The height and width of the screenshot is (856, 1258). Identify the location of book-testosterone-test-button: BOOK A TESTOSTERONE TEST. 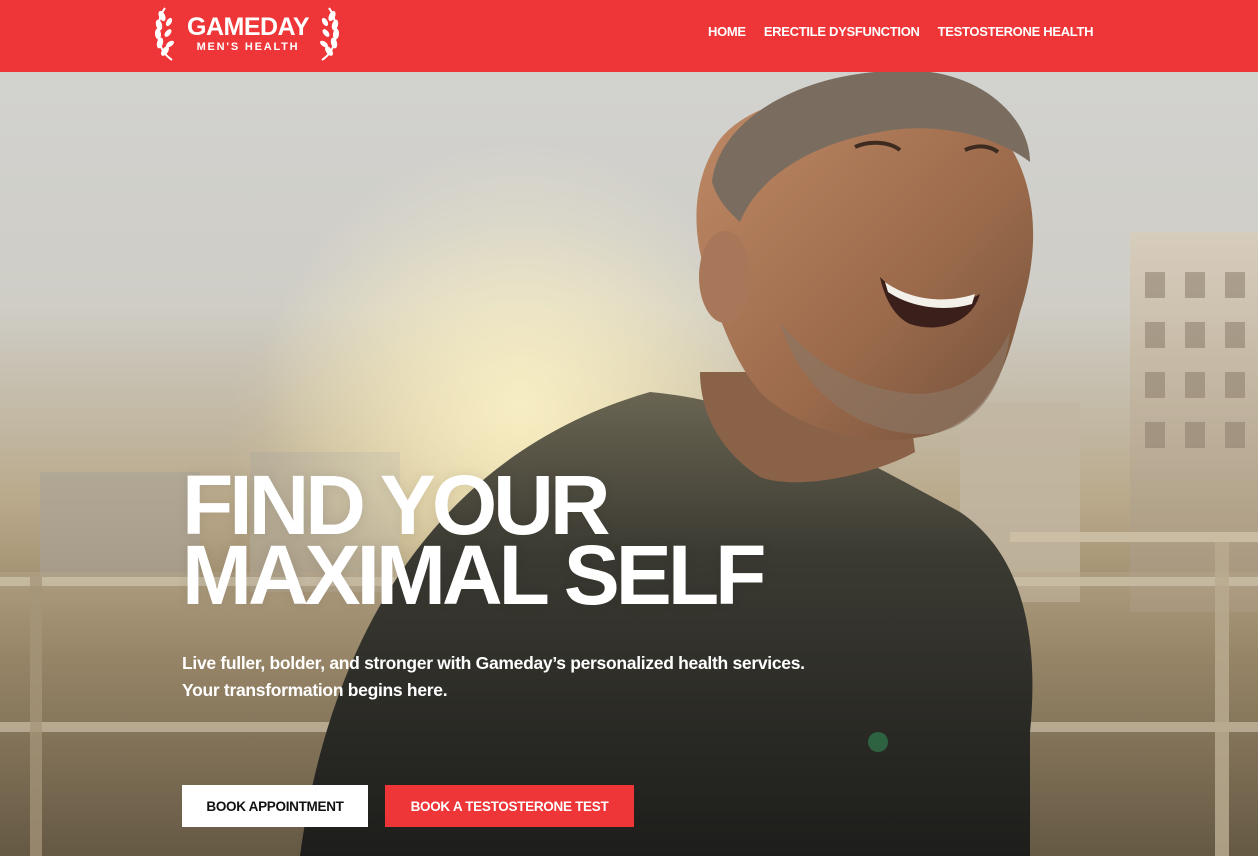
(509, 806).